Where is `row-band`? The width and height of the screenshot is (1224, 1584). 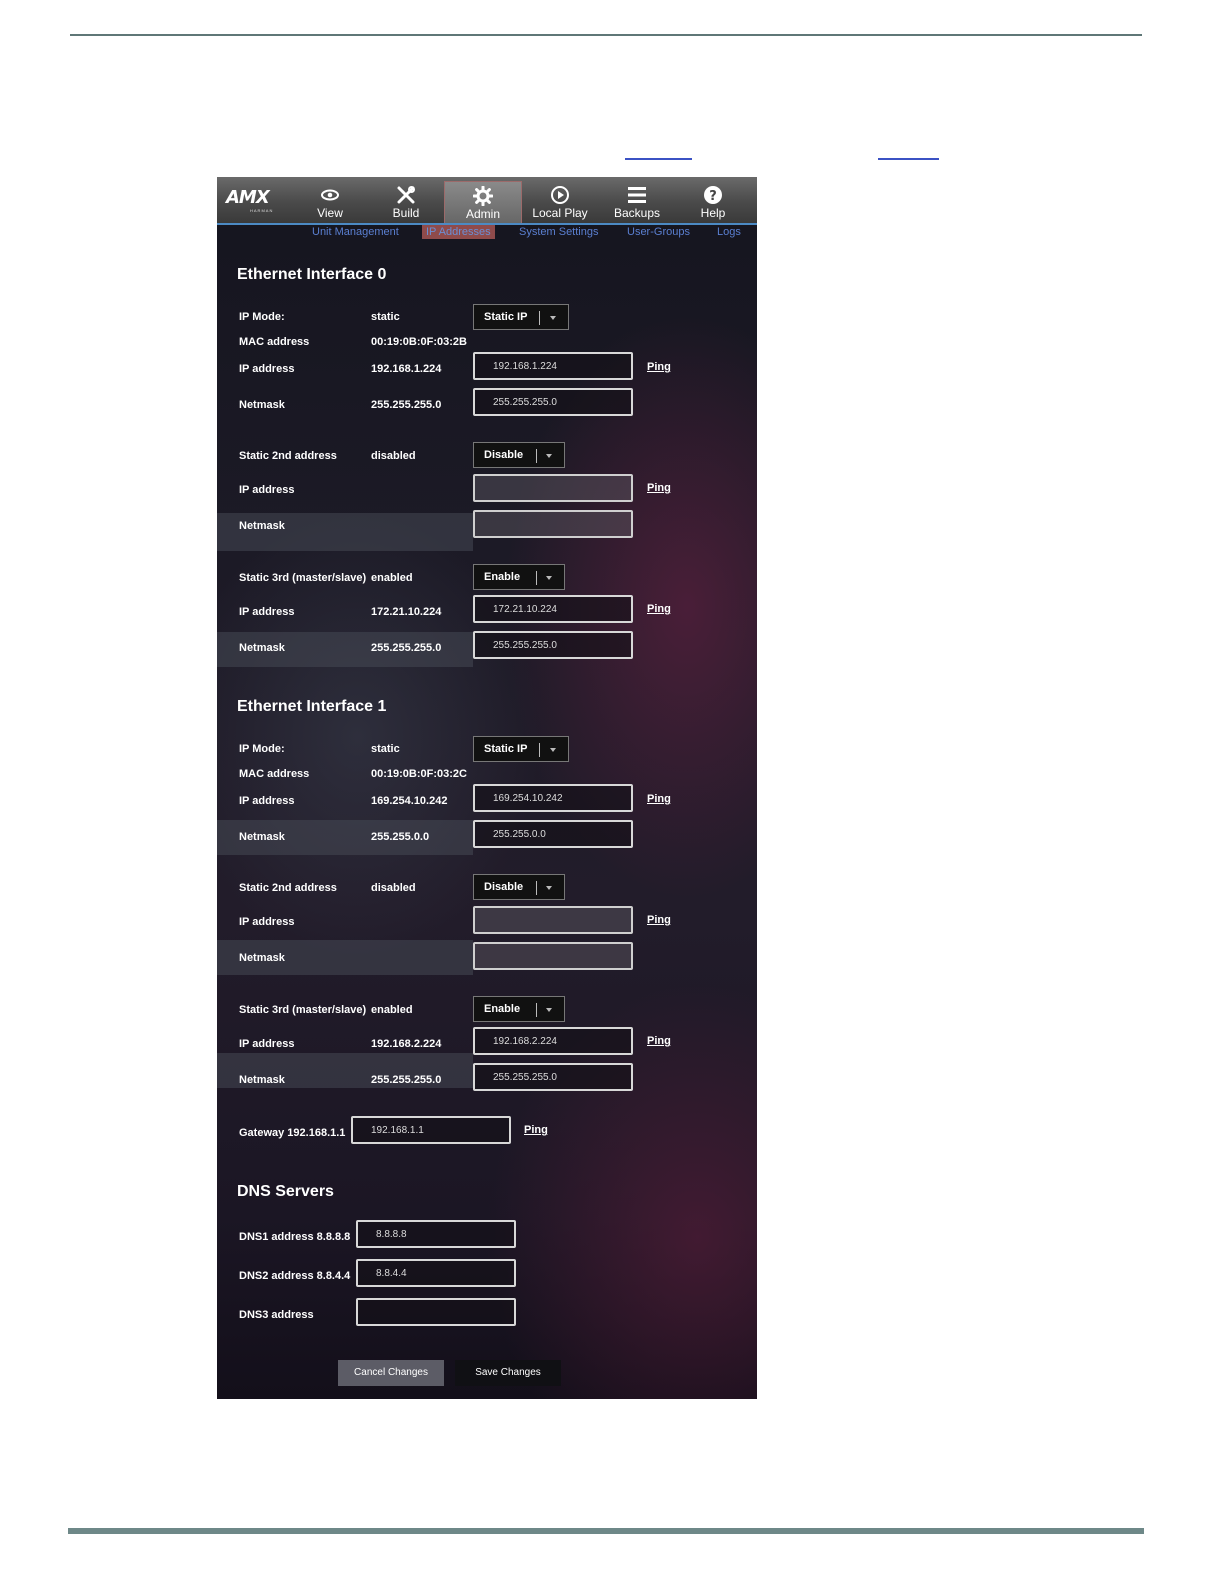
row-band is located at coordinates (345, 532).